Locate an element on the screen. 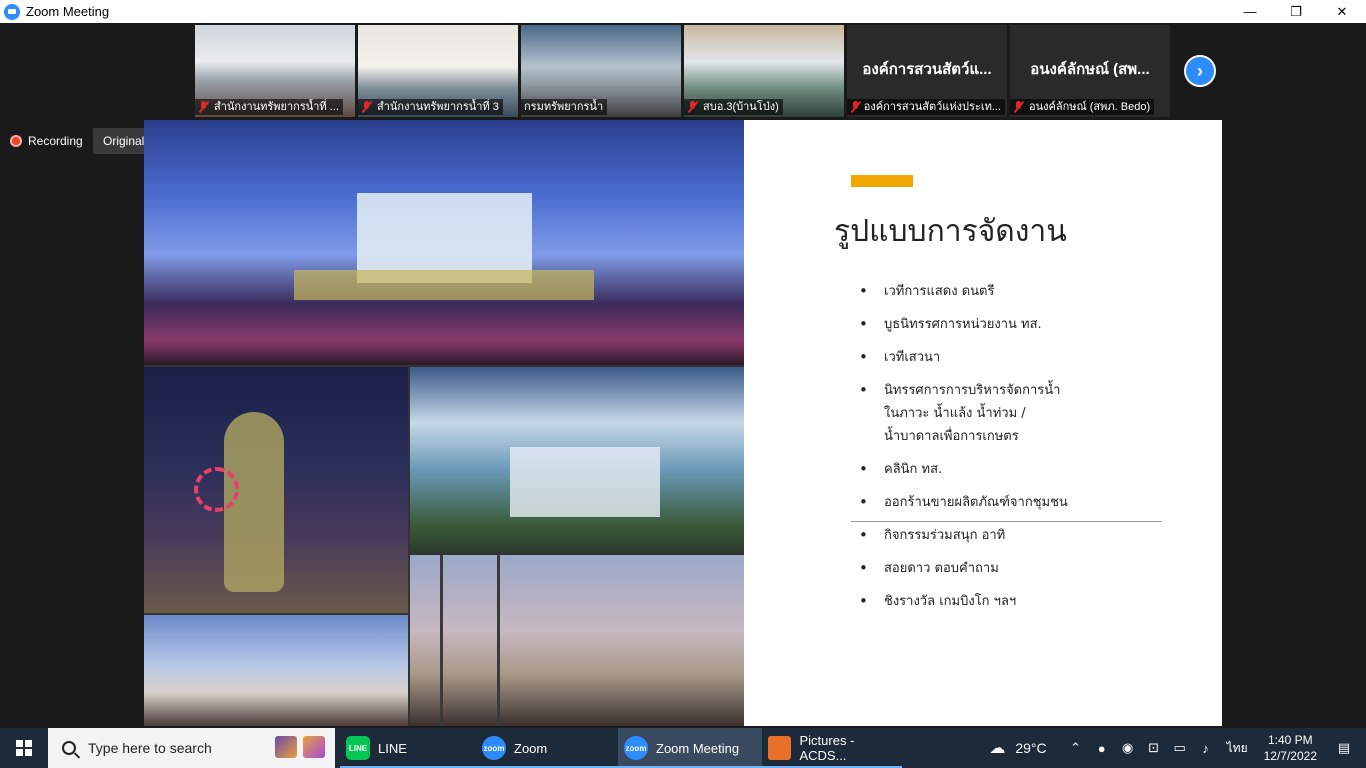 The image size is (1366, 768). acdsee-icon is located at coordinates (780, 748).